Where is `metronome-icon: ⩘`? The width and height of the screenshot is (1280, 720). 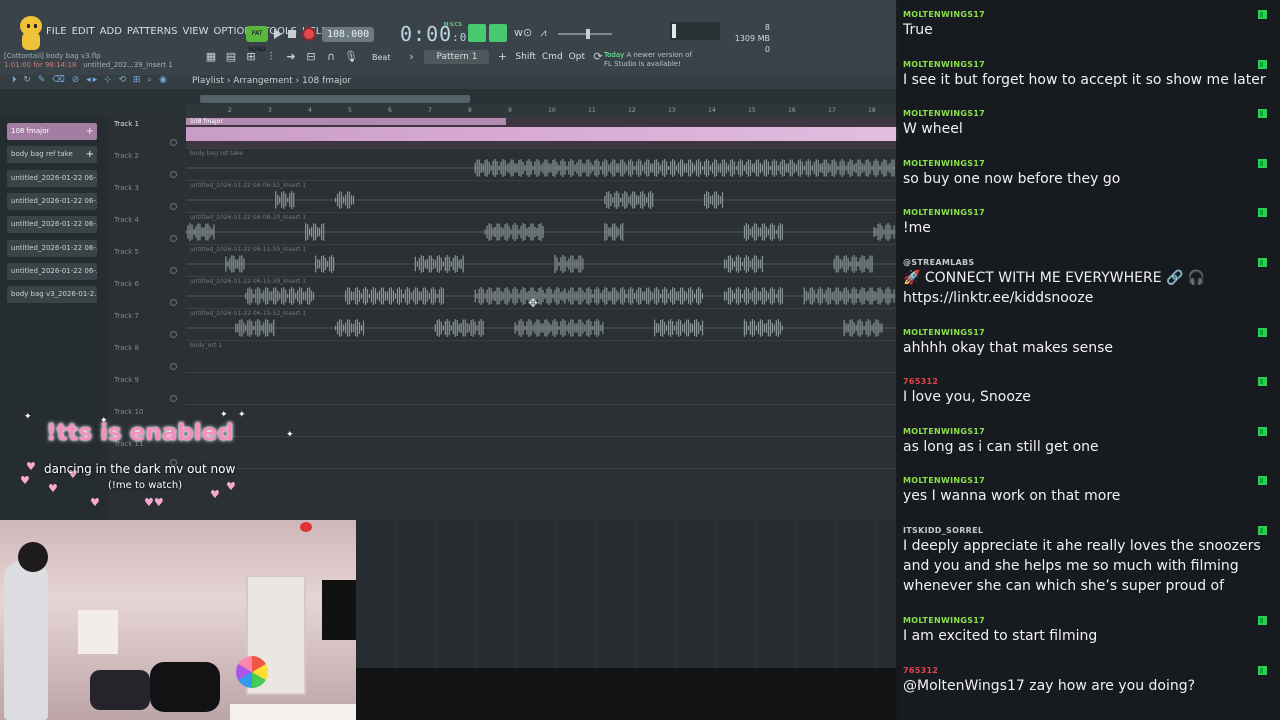 metronome-icon: ⩘ is located at coordinates (543, 33).